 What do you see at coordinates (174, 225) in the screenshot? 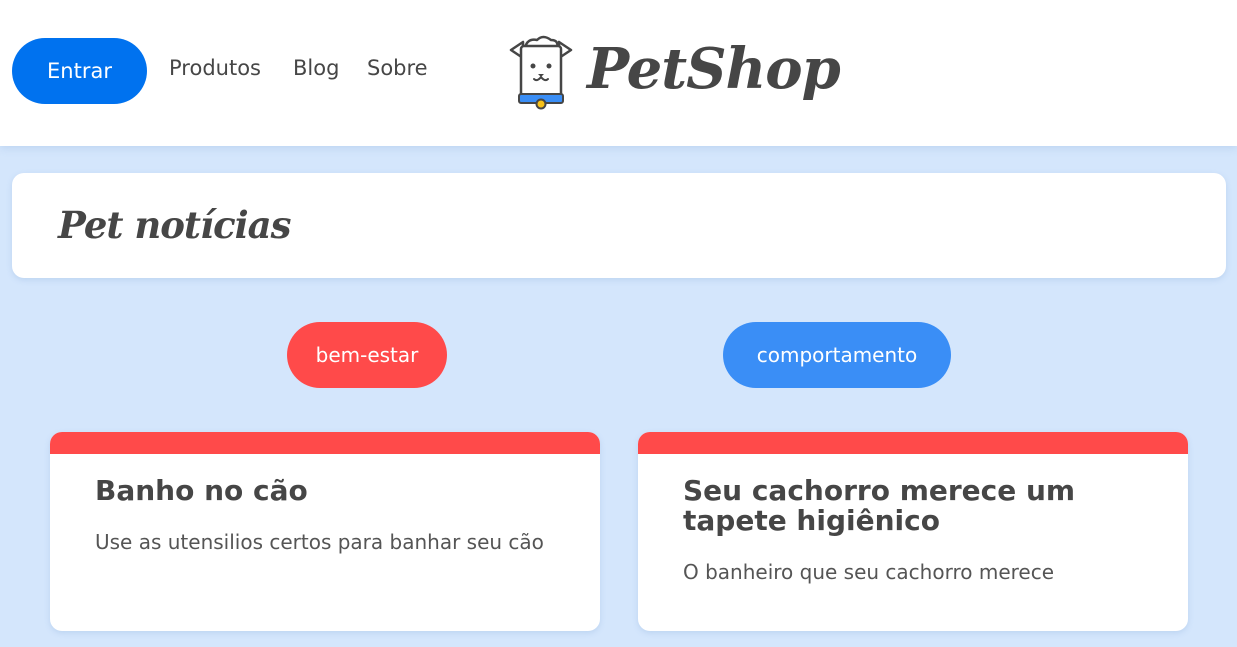
I see `page-title: Pet notícias` at bounding box center [174, 225].